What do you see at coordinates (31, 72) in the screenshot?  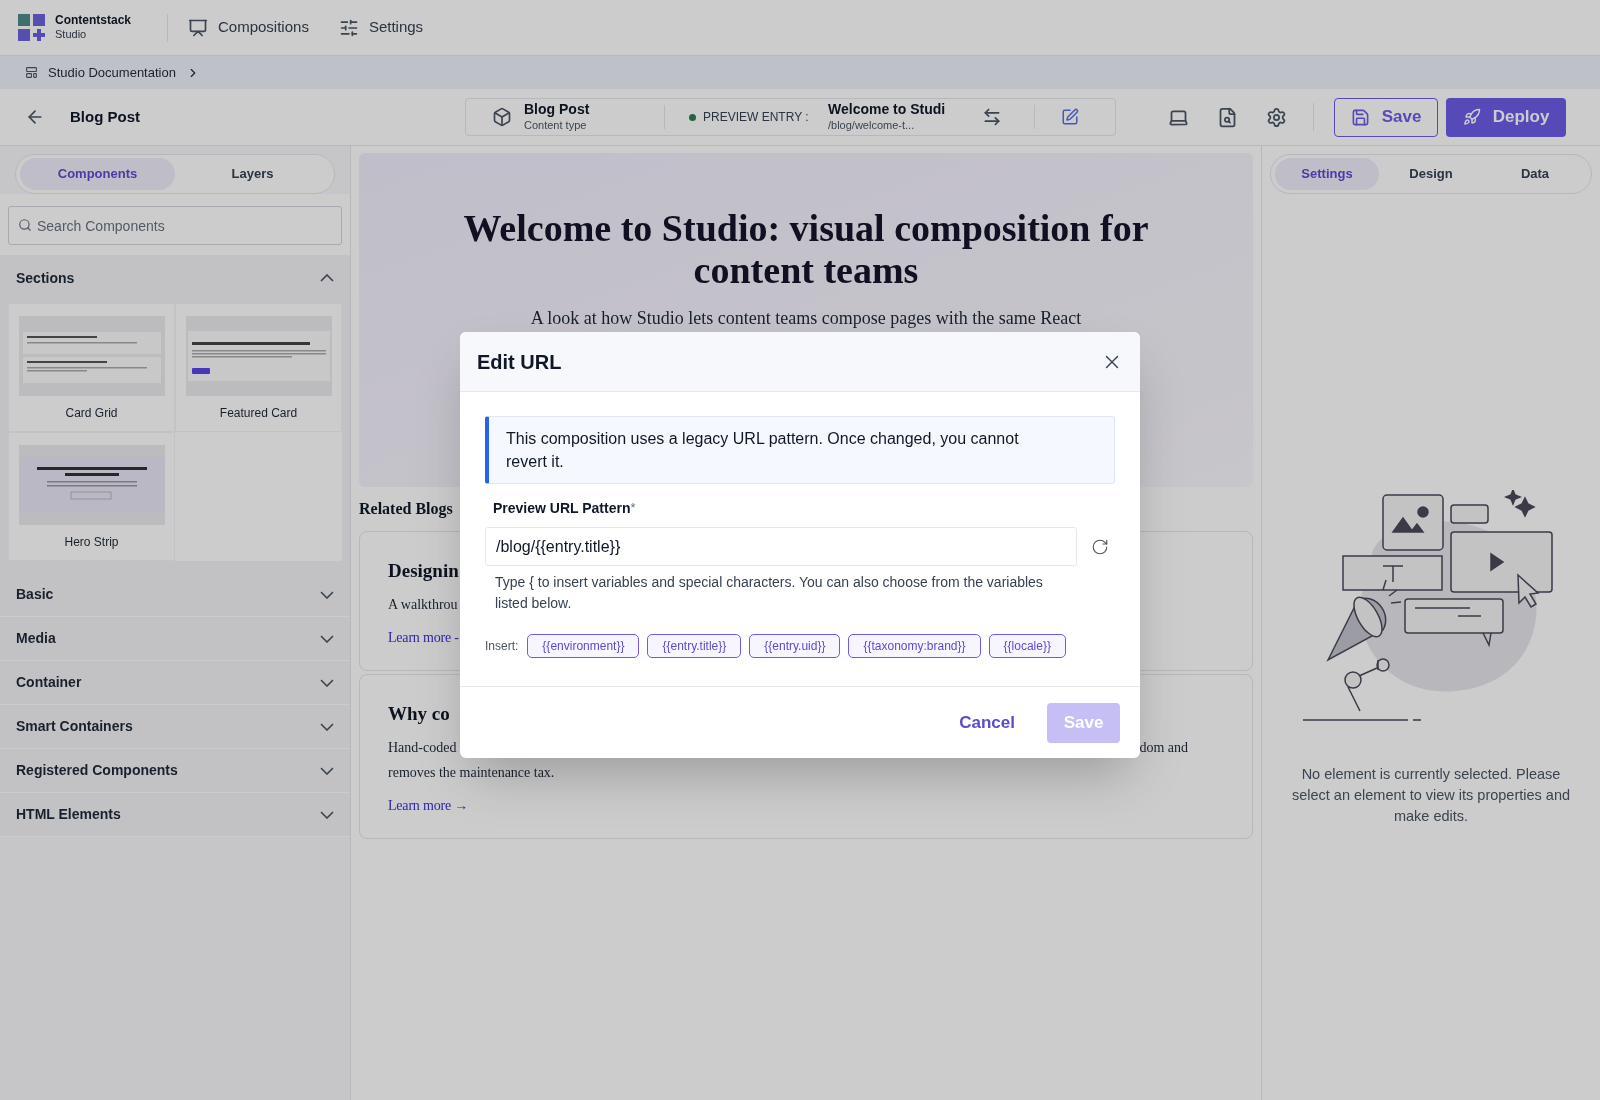 I see `template-icon` at bounding box center [31, 72].